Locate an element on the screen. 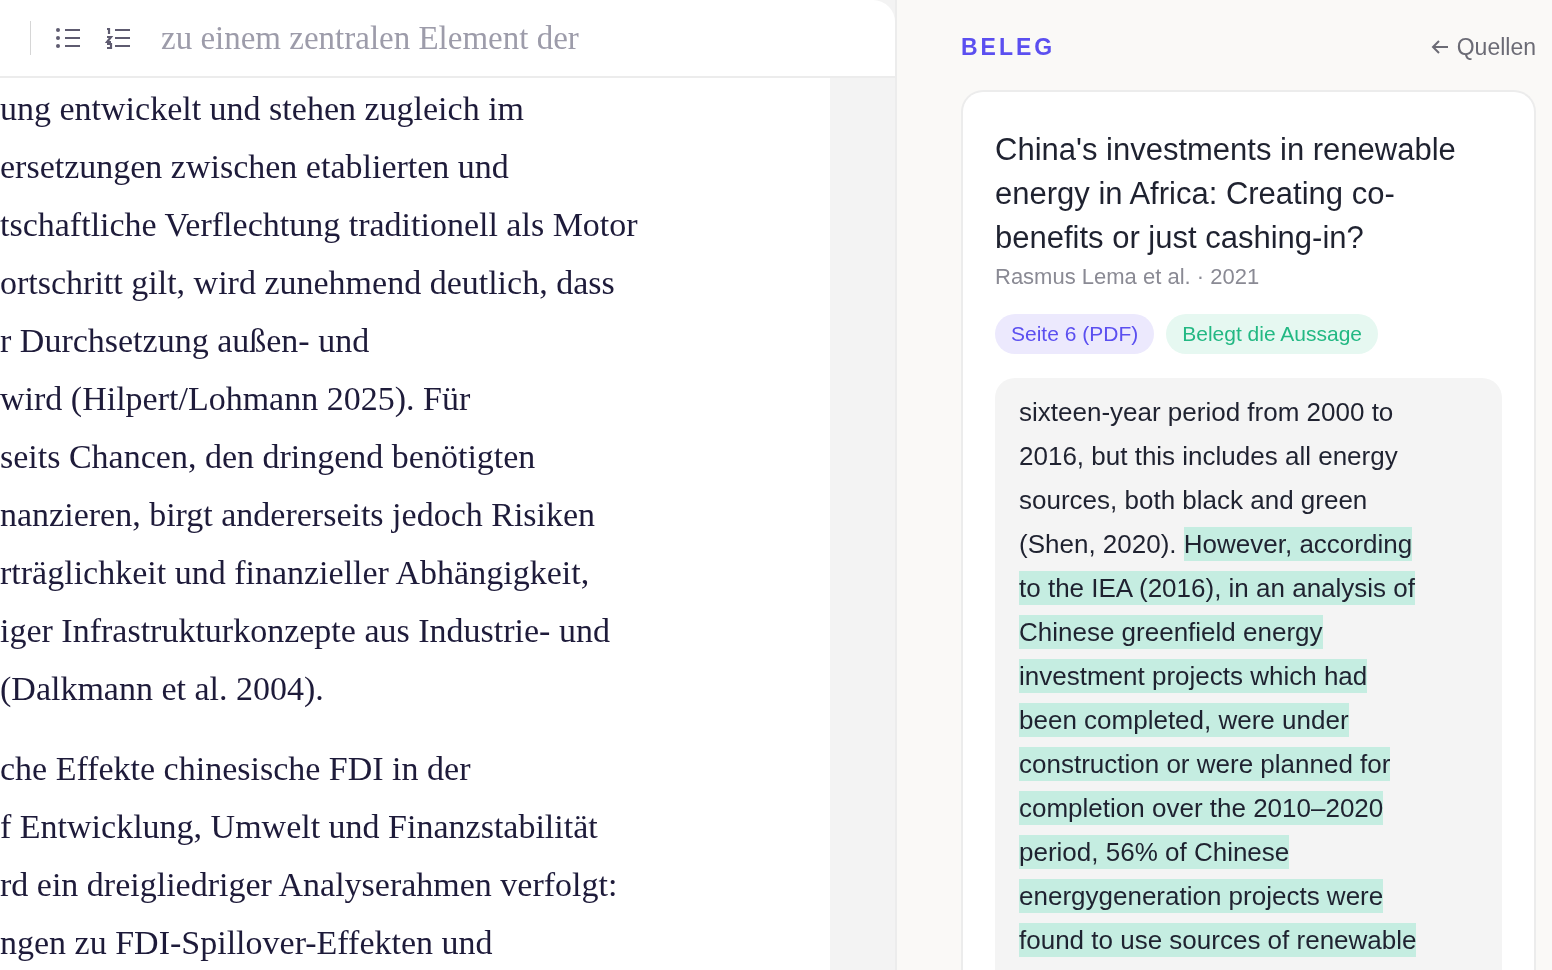  bullet-list-icon is located at coordinates (68, 38).